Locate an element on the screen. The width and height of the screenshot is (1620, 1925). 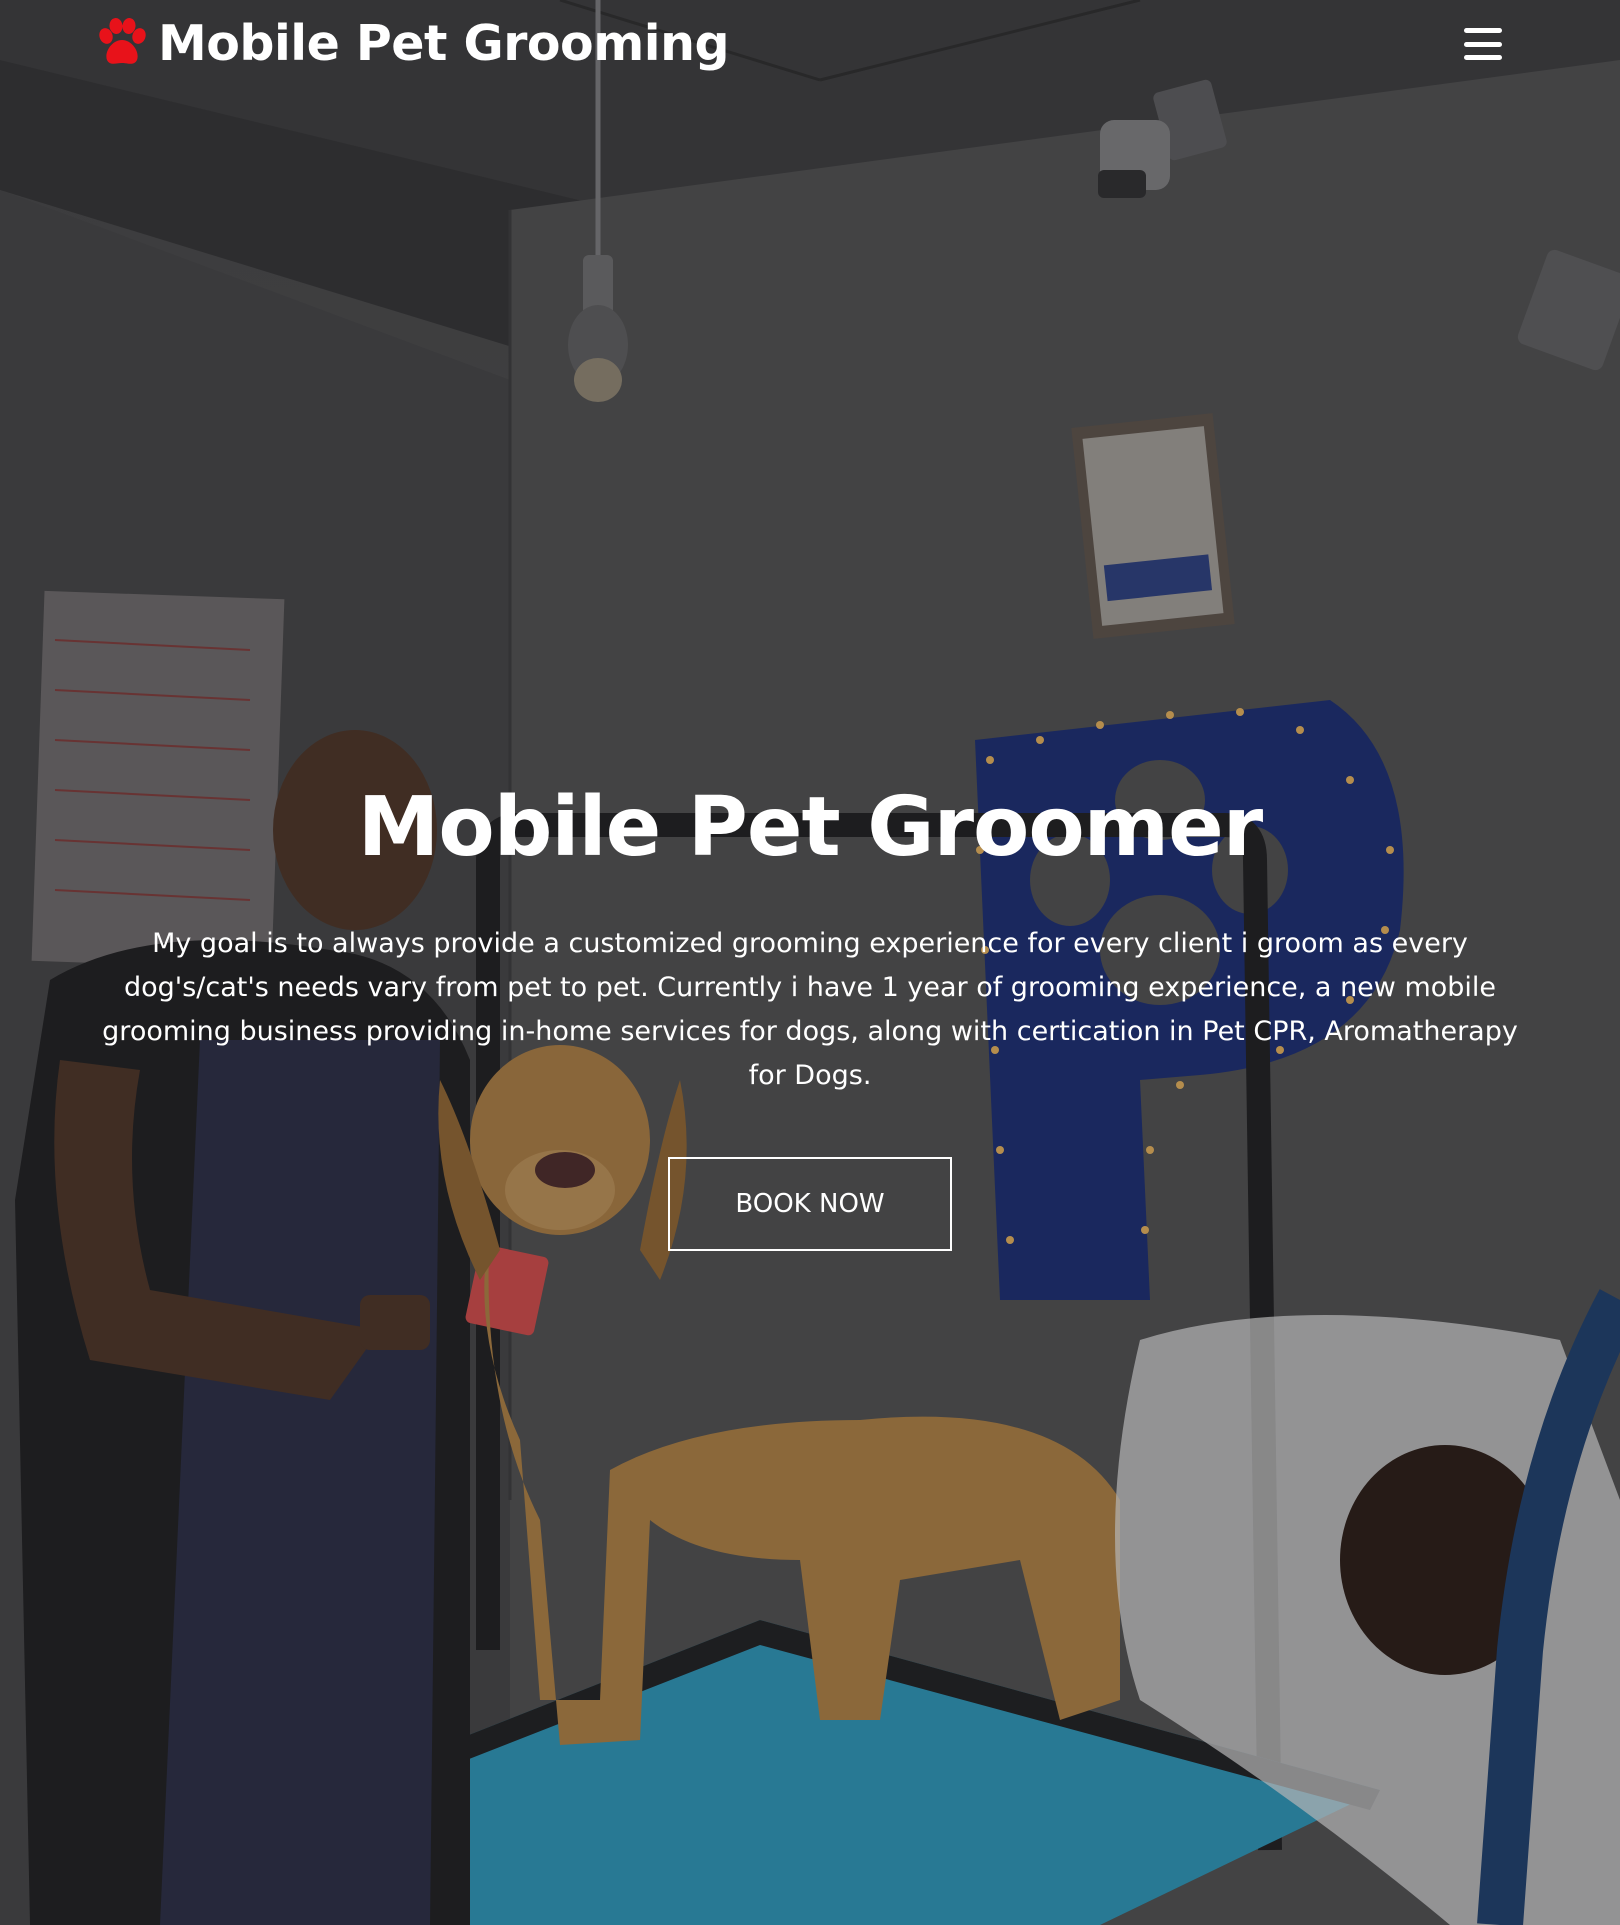
hero-title: Mobile Pet Groomer is located at coordinates (810, 827).